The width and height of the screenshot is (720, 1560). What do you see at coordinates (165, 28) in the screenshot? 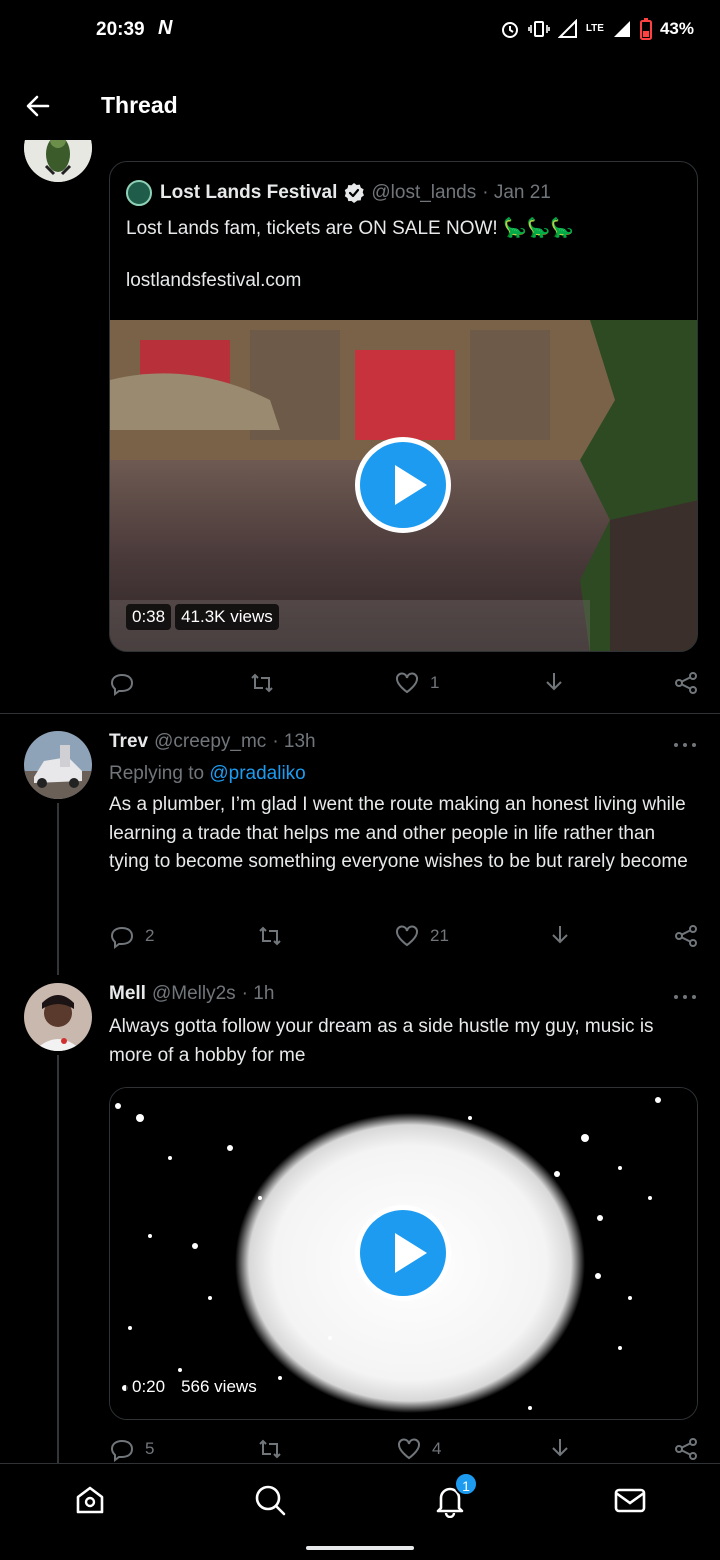
I see `carrier-icon: N` at bounding box center [165, 28].